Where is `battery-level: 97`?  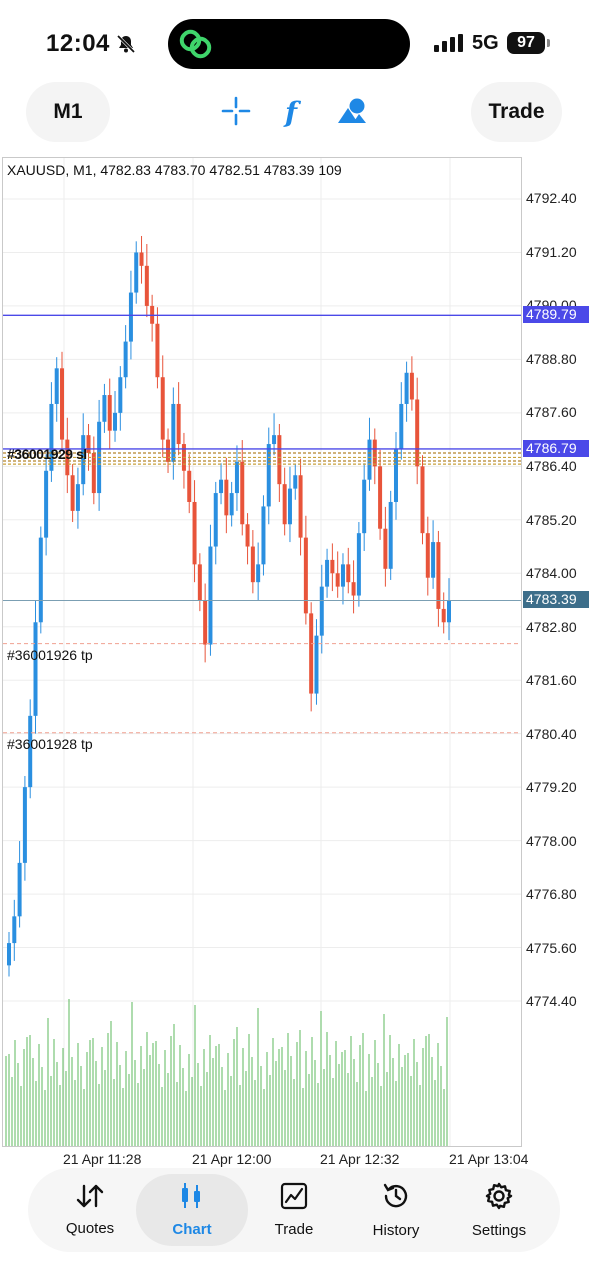 battery-level: 97 is located at coordinates (526, 43).